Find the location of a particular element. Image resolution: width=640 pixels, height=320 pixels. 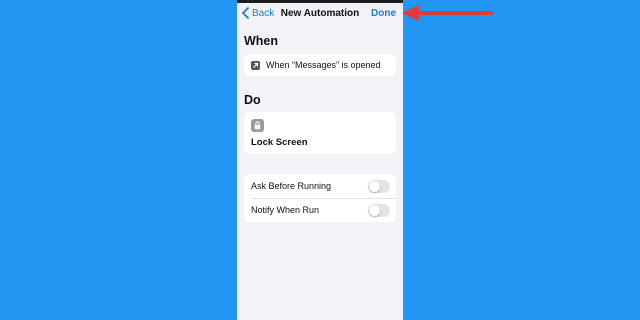

notify-when-run-row: Notify When Run is located at coordinates (320, 210).